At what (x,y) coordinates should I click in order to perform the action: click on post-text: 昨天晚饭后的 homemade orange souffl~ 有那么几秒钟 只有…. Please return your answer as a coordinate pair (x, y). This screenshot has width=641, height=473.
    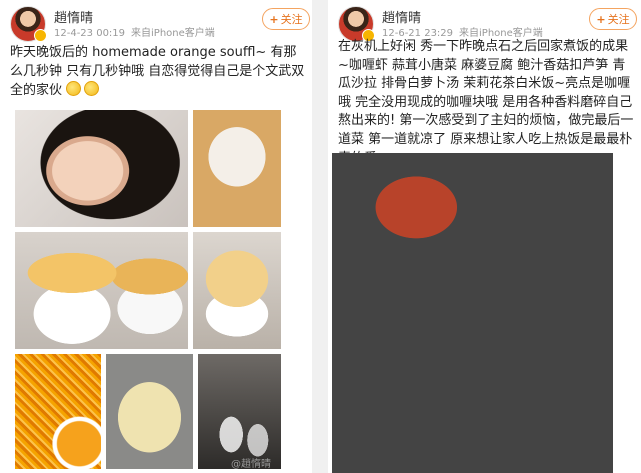
    Looking at the image, I should click on (158, 71).